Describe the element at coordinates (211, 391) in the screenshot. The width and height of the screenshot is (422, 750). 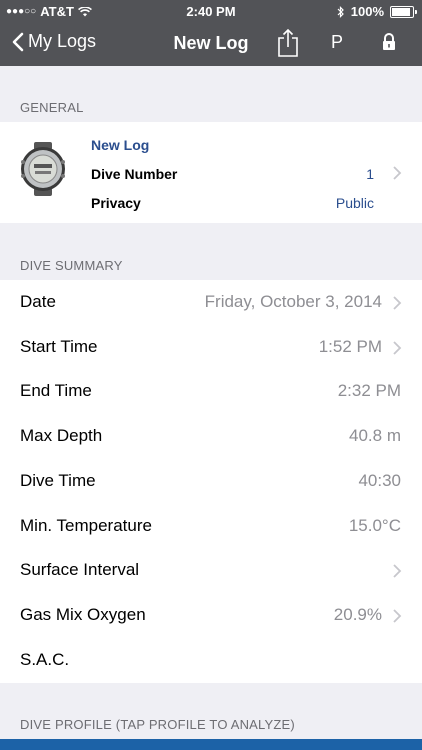
I see `summary-row-end-time: End Time 2:32 PM` at that location.